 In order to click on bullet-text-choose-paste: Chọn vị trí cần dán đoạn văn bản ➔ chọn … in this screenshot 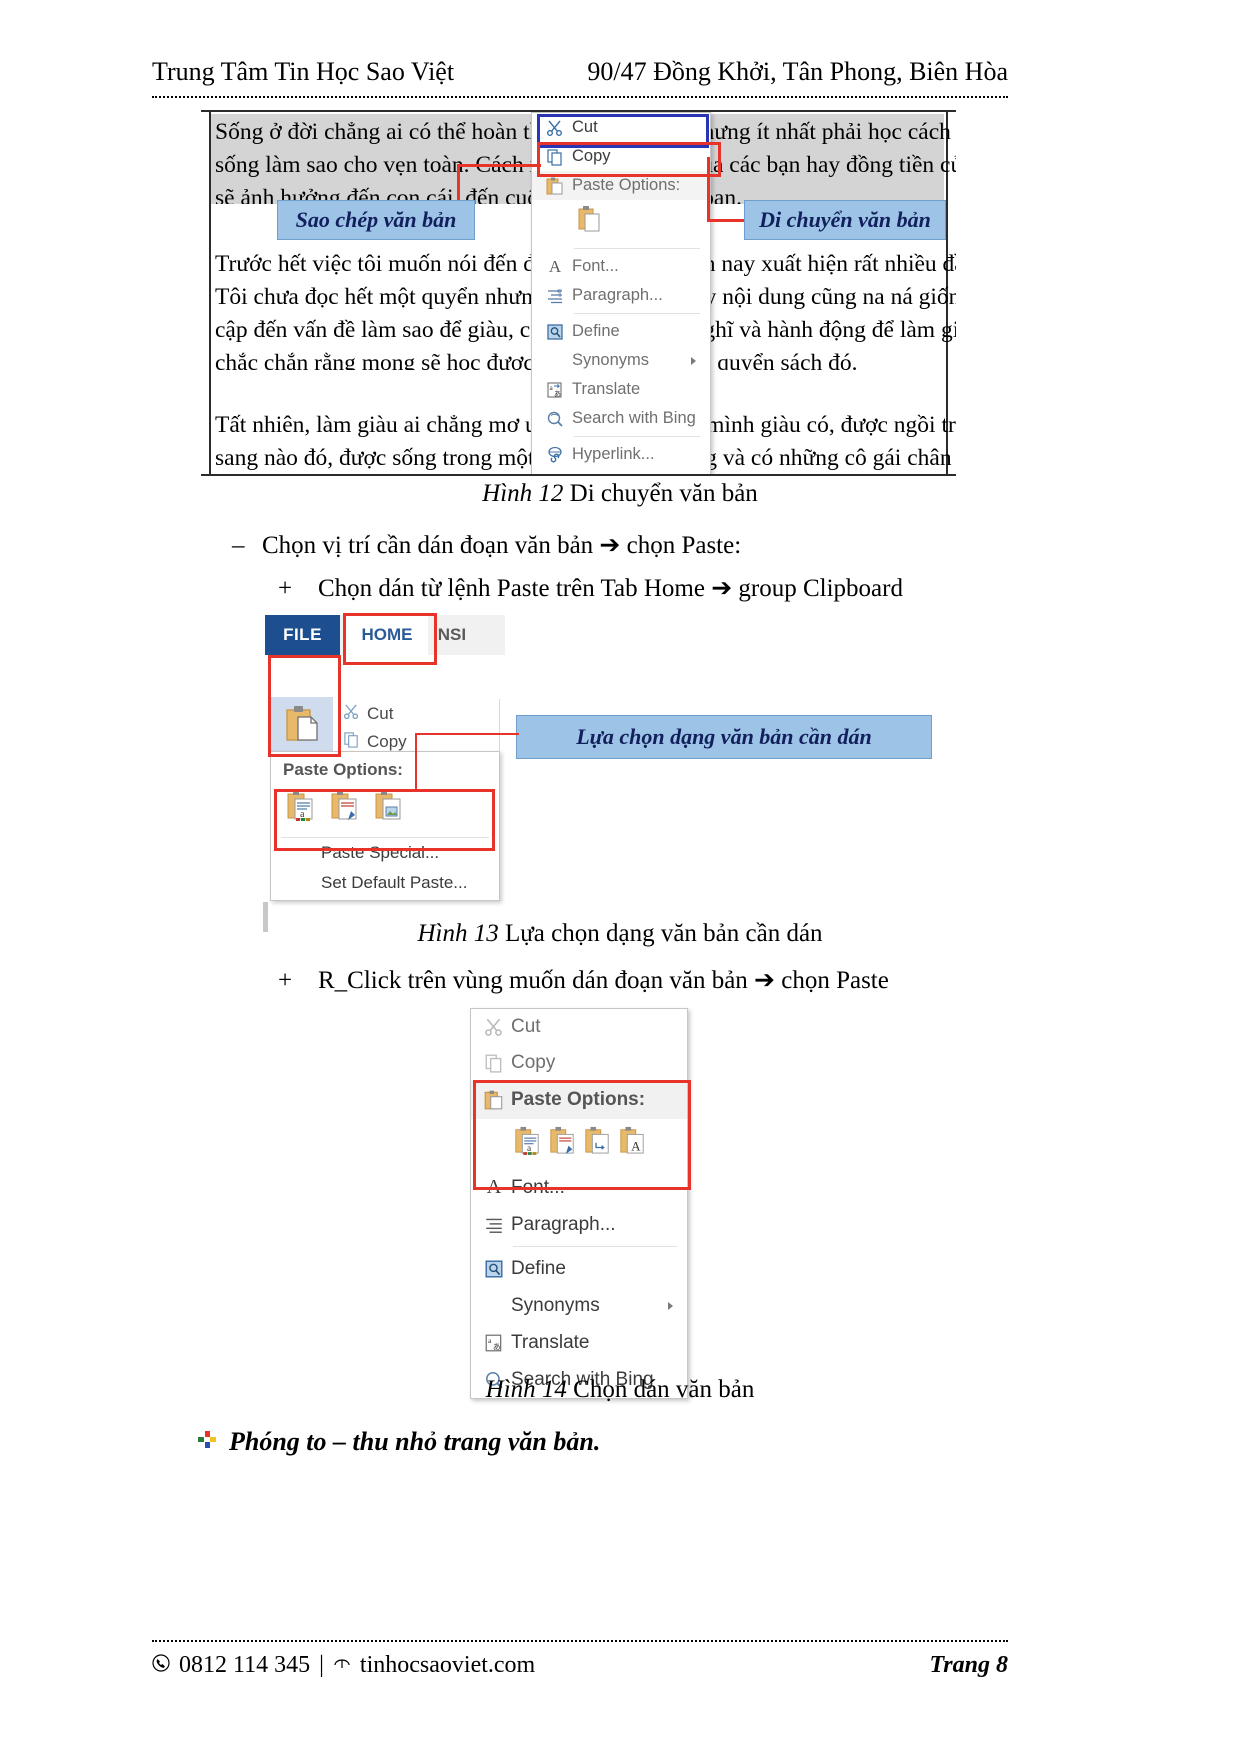, I will do `click(502, 545)`.